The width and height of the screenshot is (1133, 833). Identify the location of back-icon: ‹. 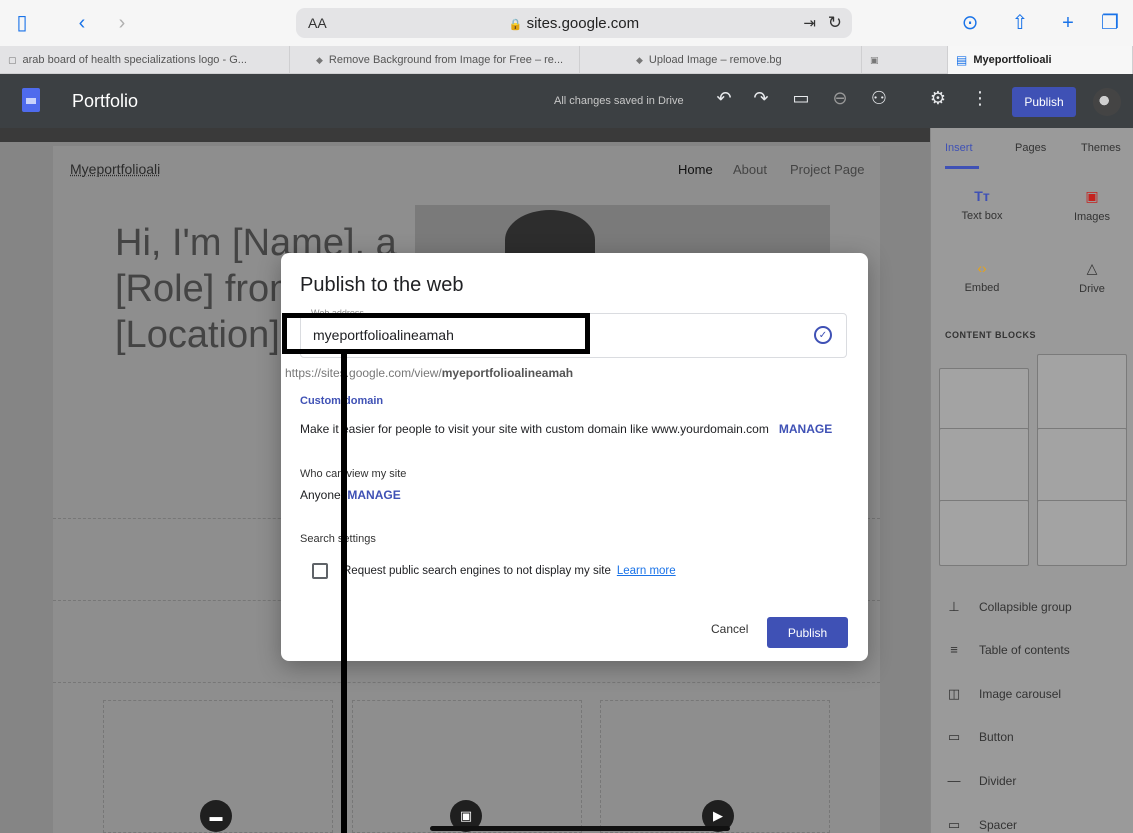
(82, 23).